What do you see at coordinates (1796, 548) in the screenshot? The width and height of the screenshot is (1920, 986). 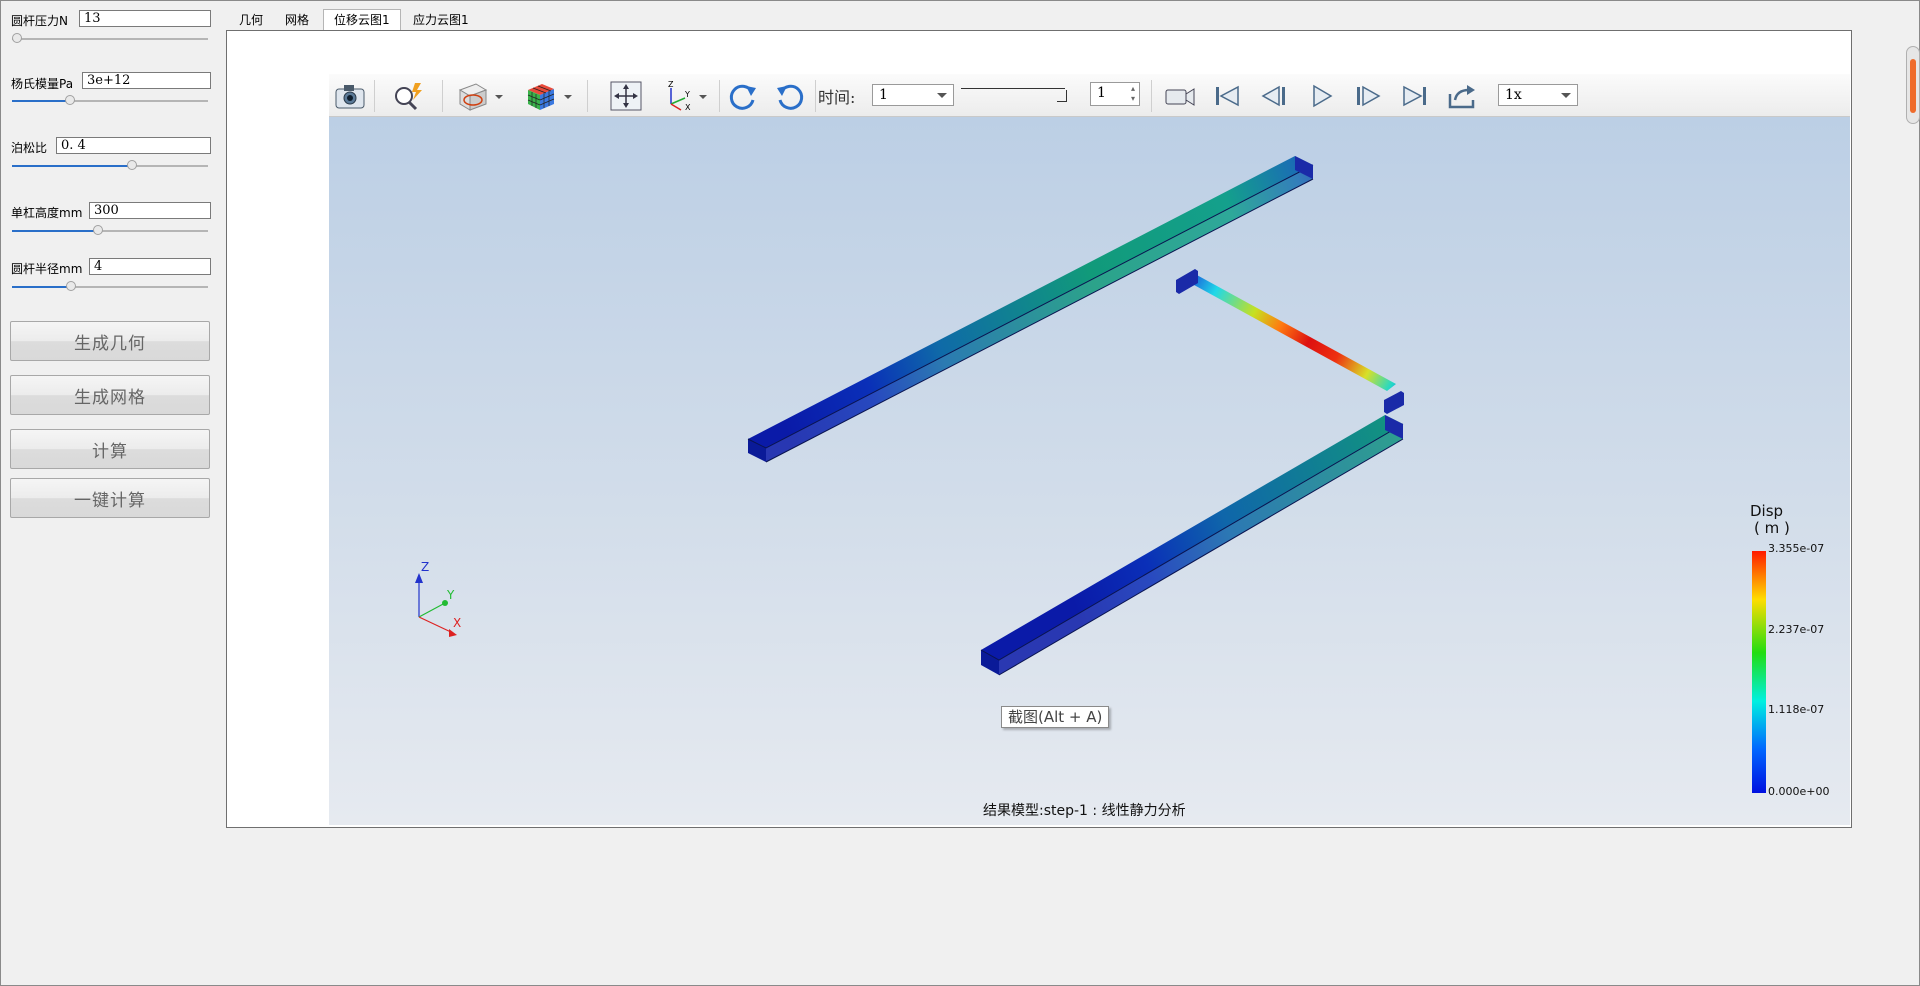 I see `legend-tick-max: 3.355e-07` at bounding box center [1796, 548].